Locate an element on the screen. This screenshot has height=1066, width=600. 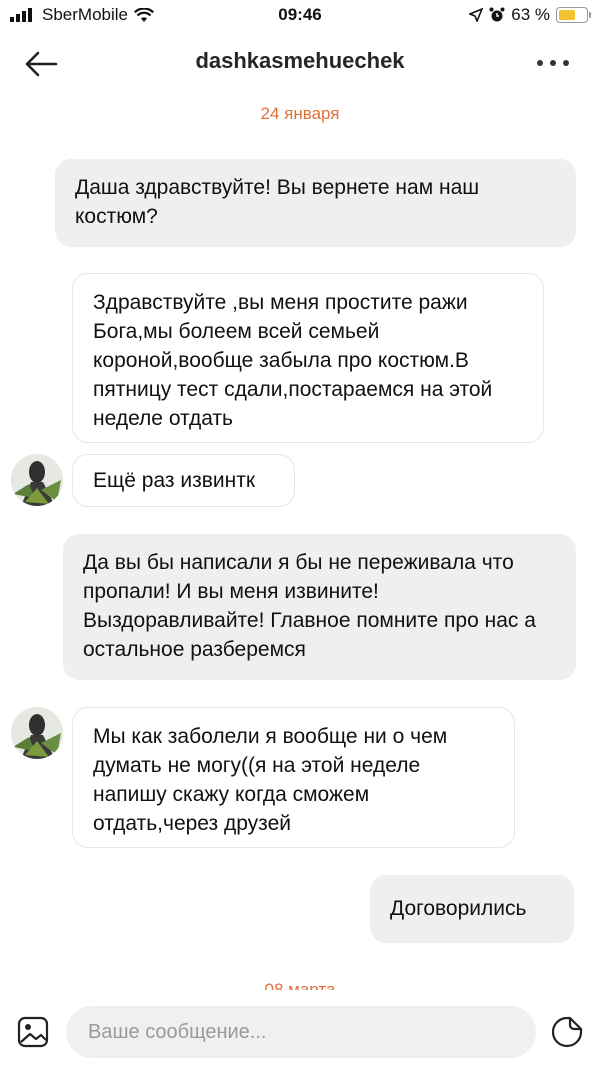
date-divider: 24 января is located at coordinates (300, 113).